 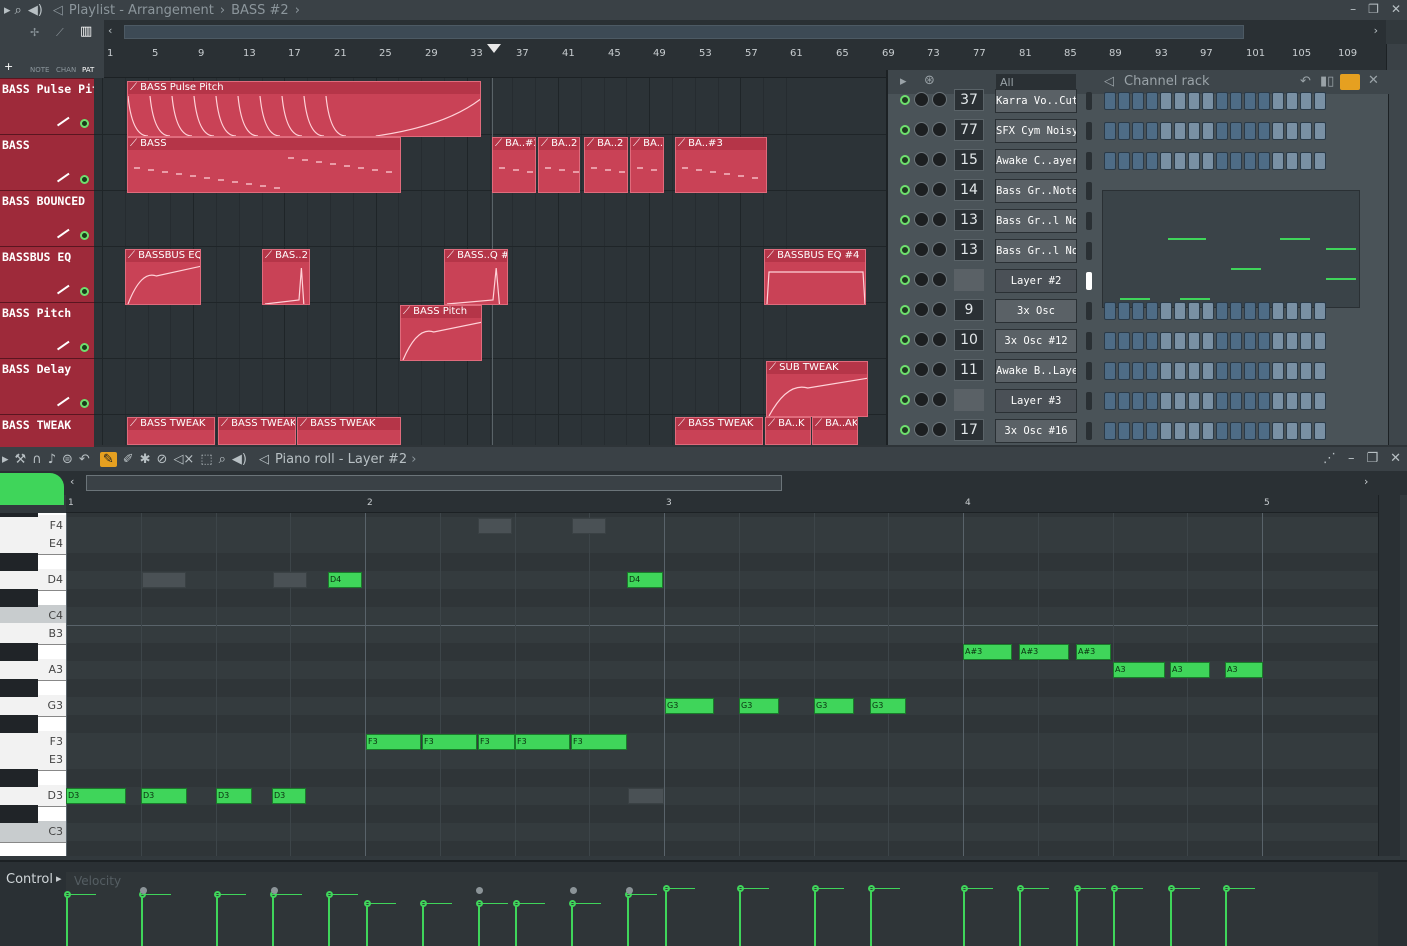 What do you see at coordinates (222, 459) in the screenshot?
I see `zoom-tool-icon: ⌕` at bounding box center [222, 459].